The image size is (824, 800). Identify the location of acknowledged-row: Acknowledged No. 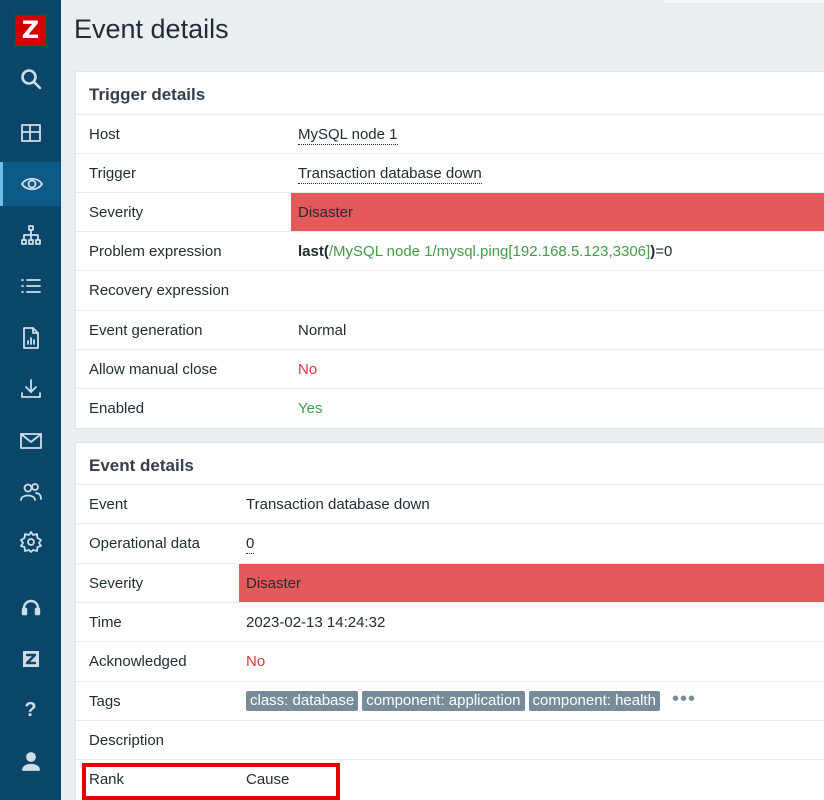
(450, 660).